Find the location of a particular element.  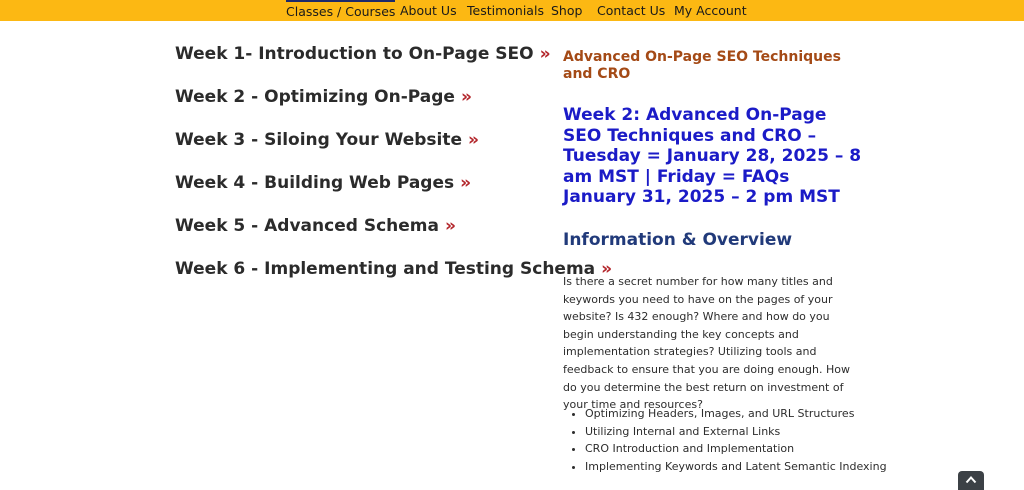

info-overview-heading: Information & Overview is located at coordinates (678, 240).